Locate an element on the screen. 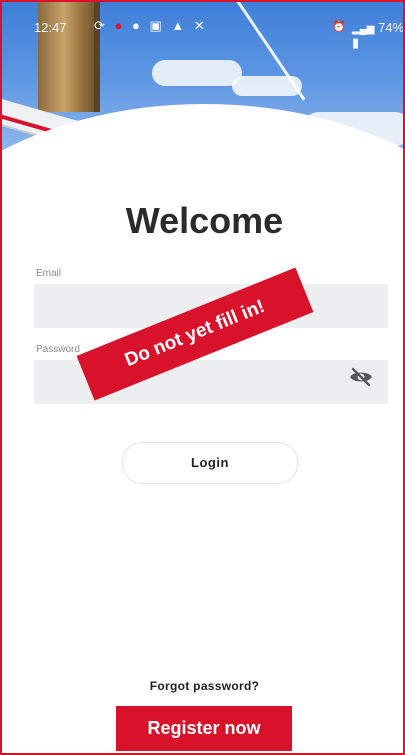  warning-icon: ▲ is located at coordinates (179, 25).